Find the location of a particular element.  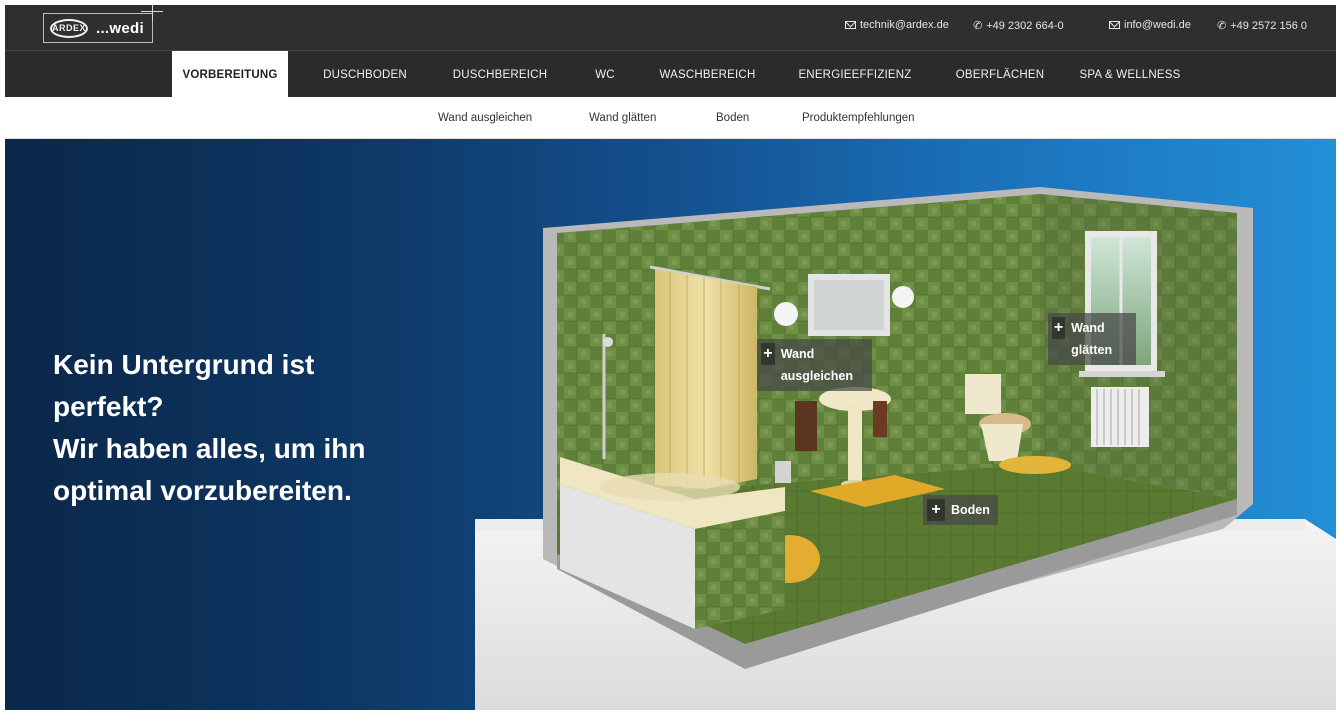

headline-line: Kein Untergrund ist is located at coordinates (184, 364).